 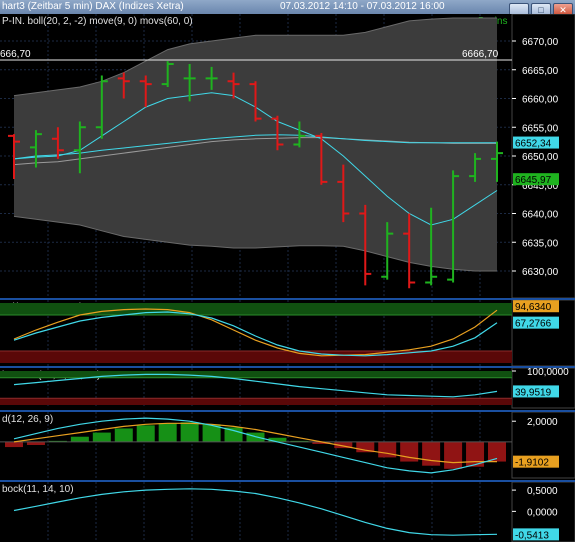 I want to click on y-tick-label: 6660,00, so click(x=540, y=100).